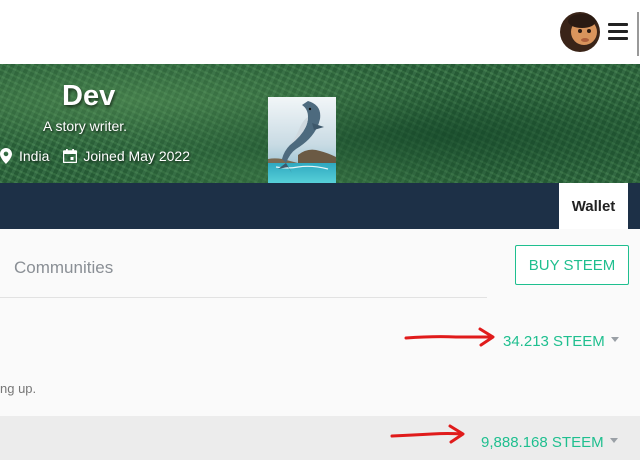 This screenshot has height=460, width=640. Describe the element at coordinates (63, 268) in the screenshot. I see `tab-communities: Communities` at that location.